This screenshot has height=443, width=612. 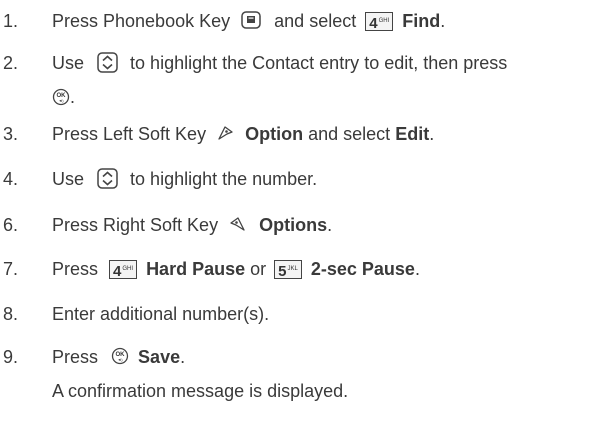 What do you see at coordinates (141, 21) in the screenshot?
I see `step-pre-text: Press Phonebook Key` at bounding box center [141, 21].